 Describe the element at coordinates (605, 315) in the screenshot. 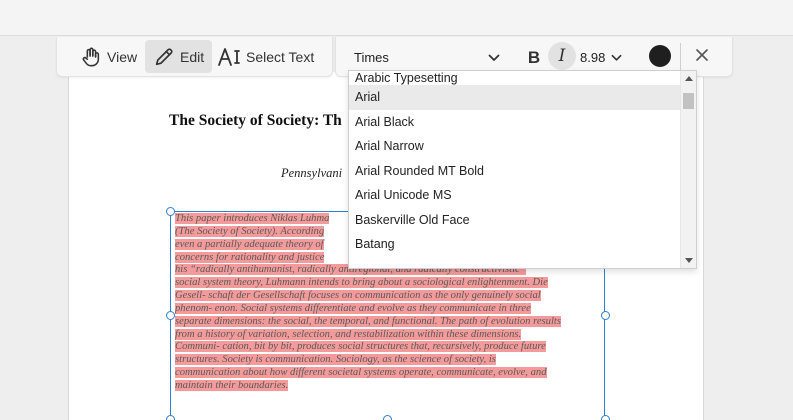

I see `resize-handle-mid-right` at that location.